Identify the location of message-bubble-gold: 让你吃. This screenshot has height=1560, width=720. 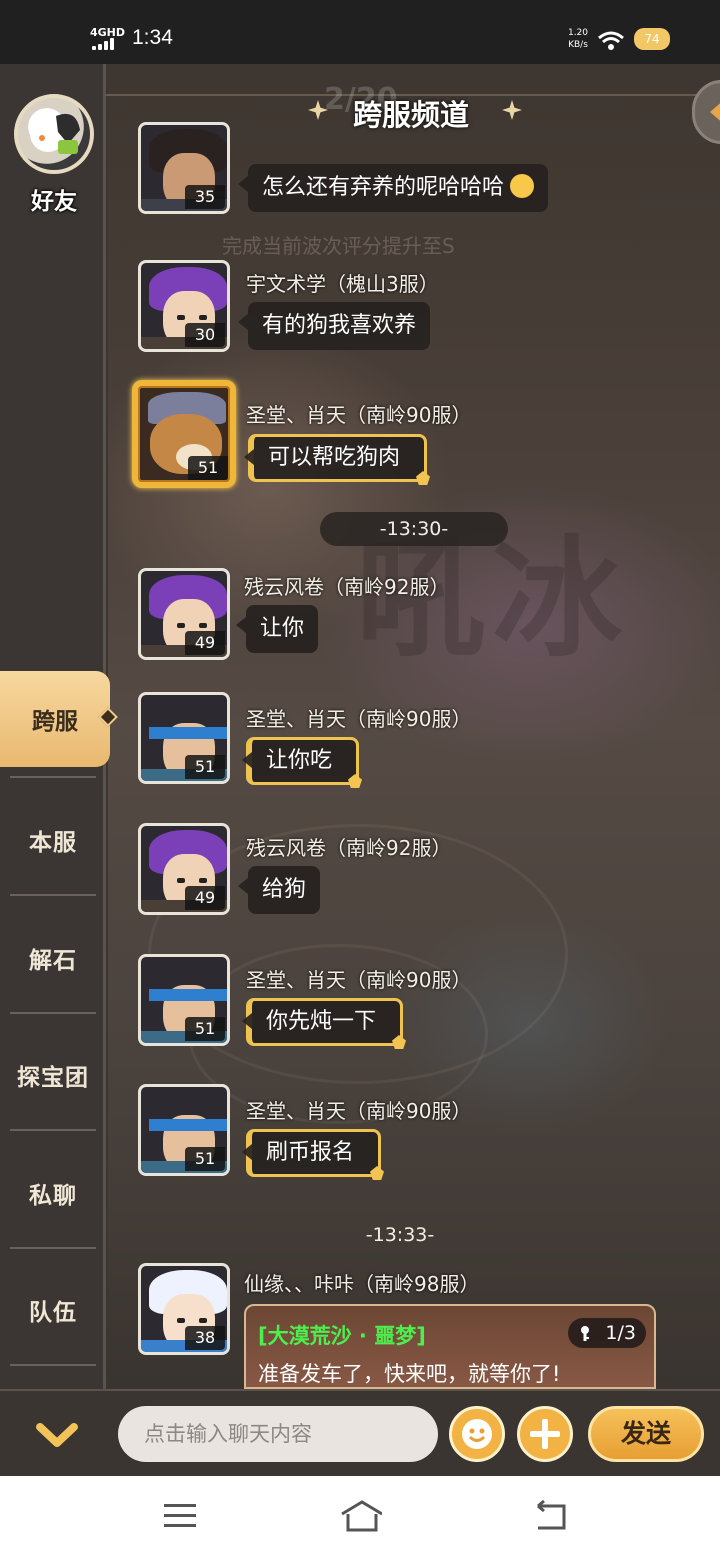
(300, 761).